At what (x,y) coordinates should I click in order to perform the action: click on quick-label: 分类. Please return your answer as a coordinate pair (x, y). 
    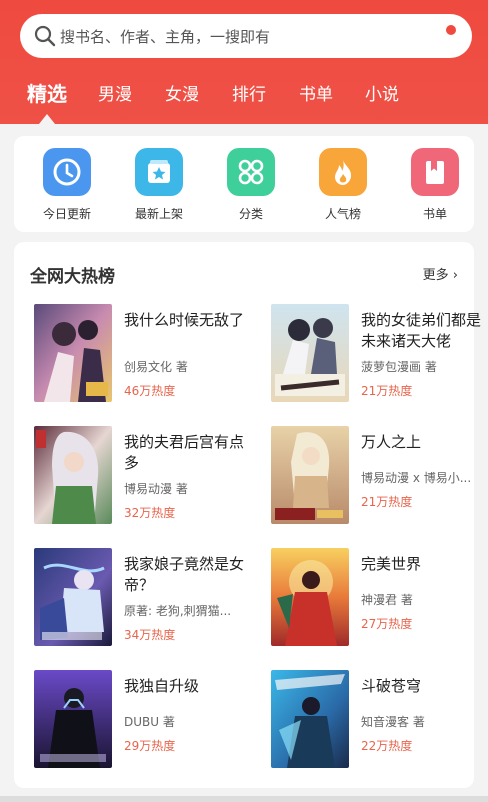
    Looking at the image, I should click on (250, 214).